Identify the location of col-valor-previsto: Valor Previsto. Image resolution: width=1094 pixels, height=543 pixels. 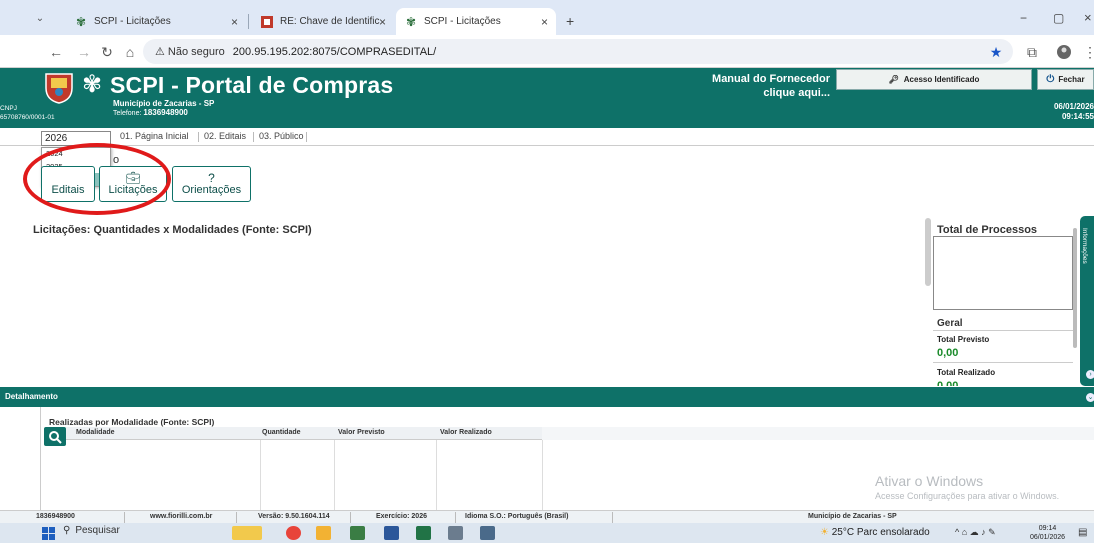
(361, 432).